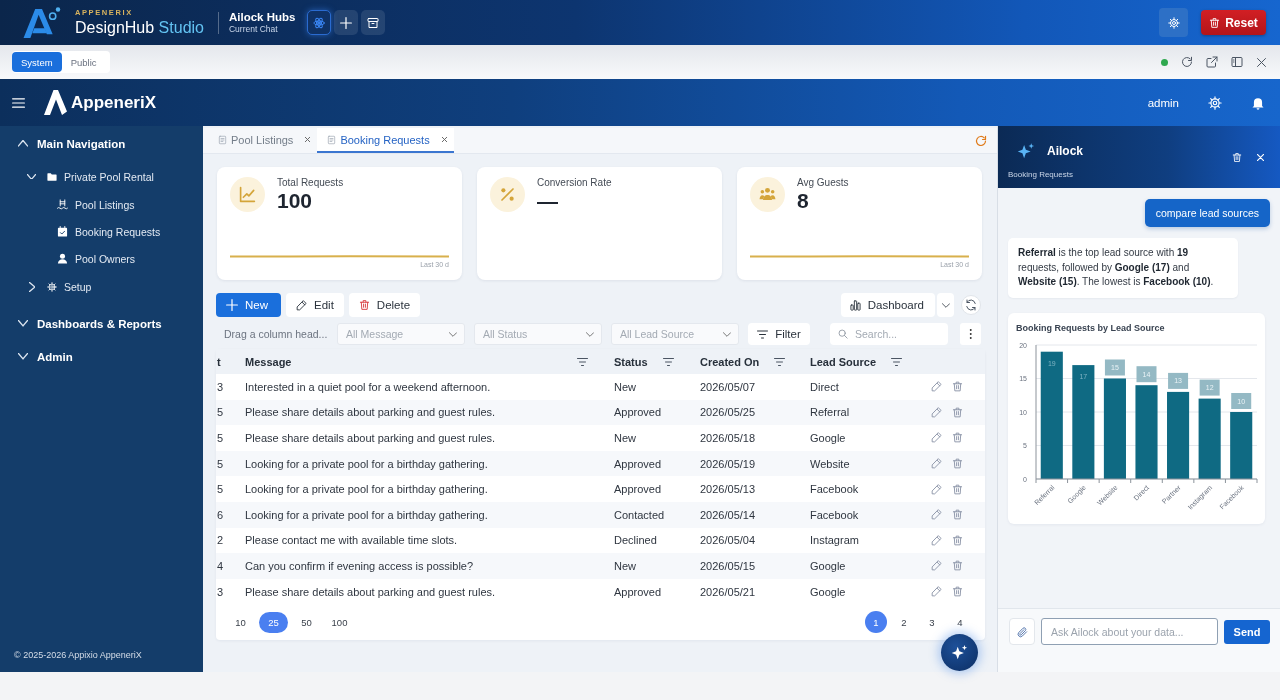 Image resolution: width=1280 pixels, height=700 pixels. I want to click on menu-icon, so click(18, 102).